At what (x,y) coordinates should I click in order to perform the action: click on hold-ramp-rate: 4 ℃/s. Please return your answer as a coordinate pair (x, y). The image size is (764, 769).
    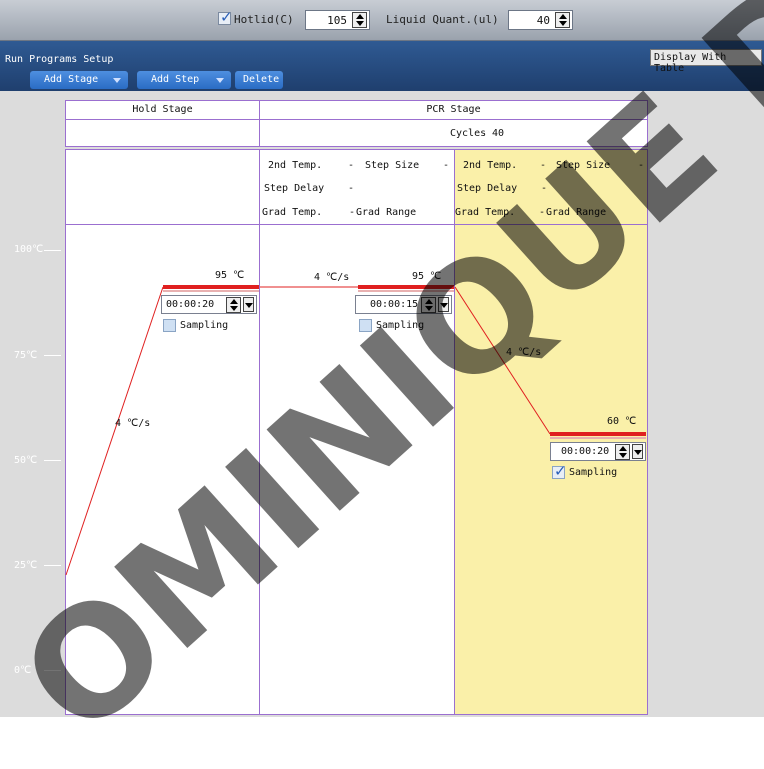
    Looking at the image, I should click on (132, 423).